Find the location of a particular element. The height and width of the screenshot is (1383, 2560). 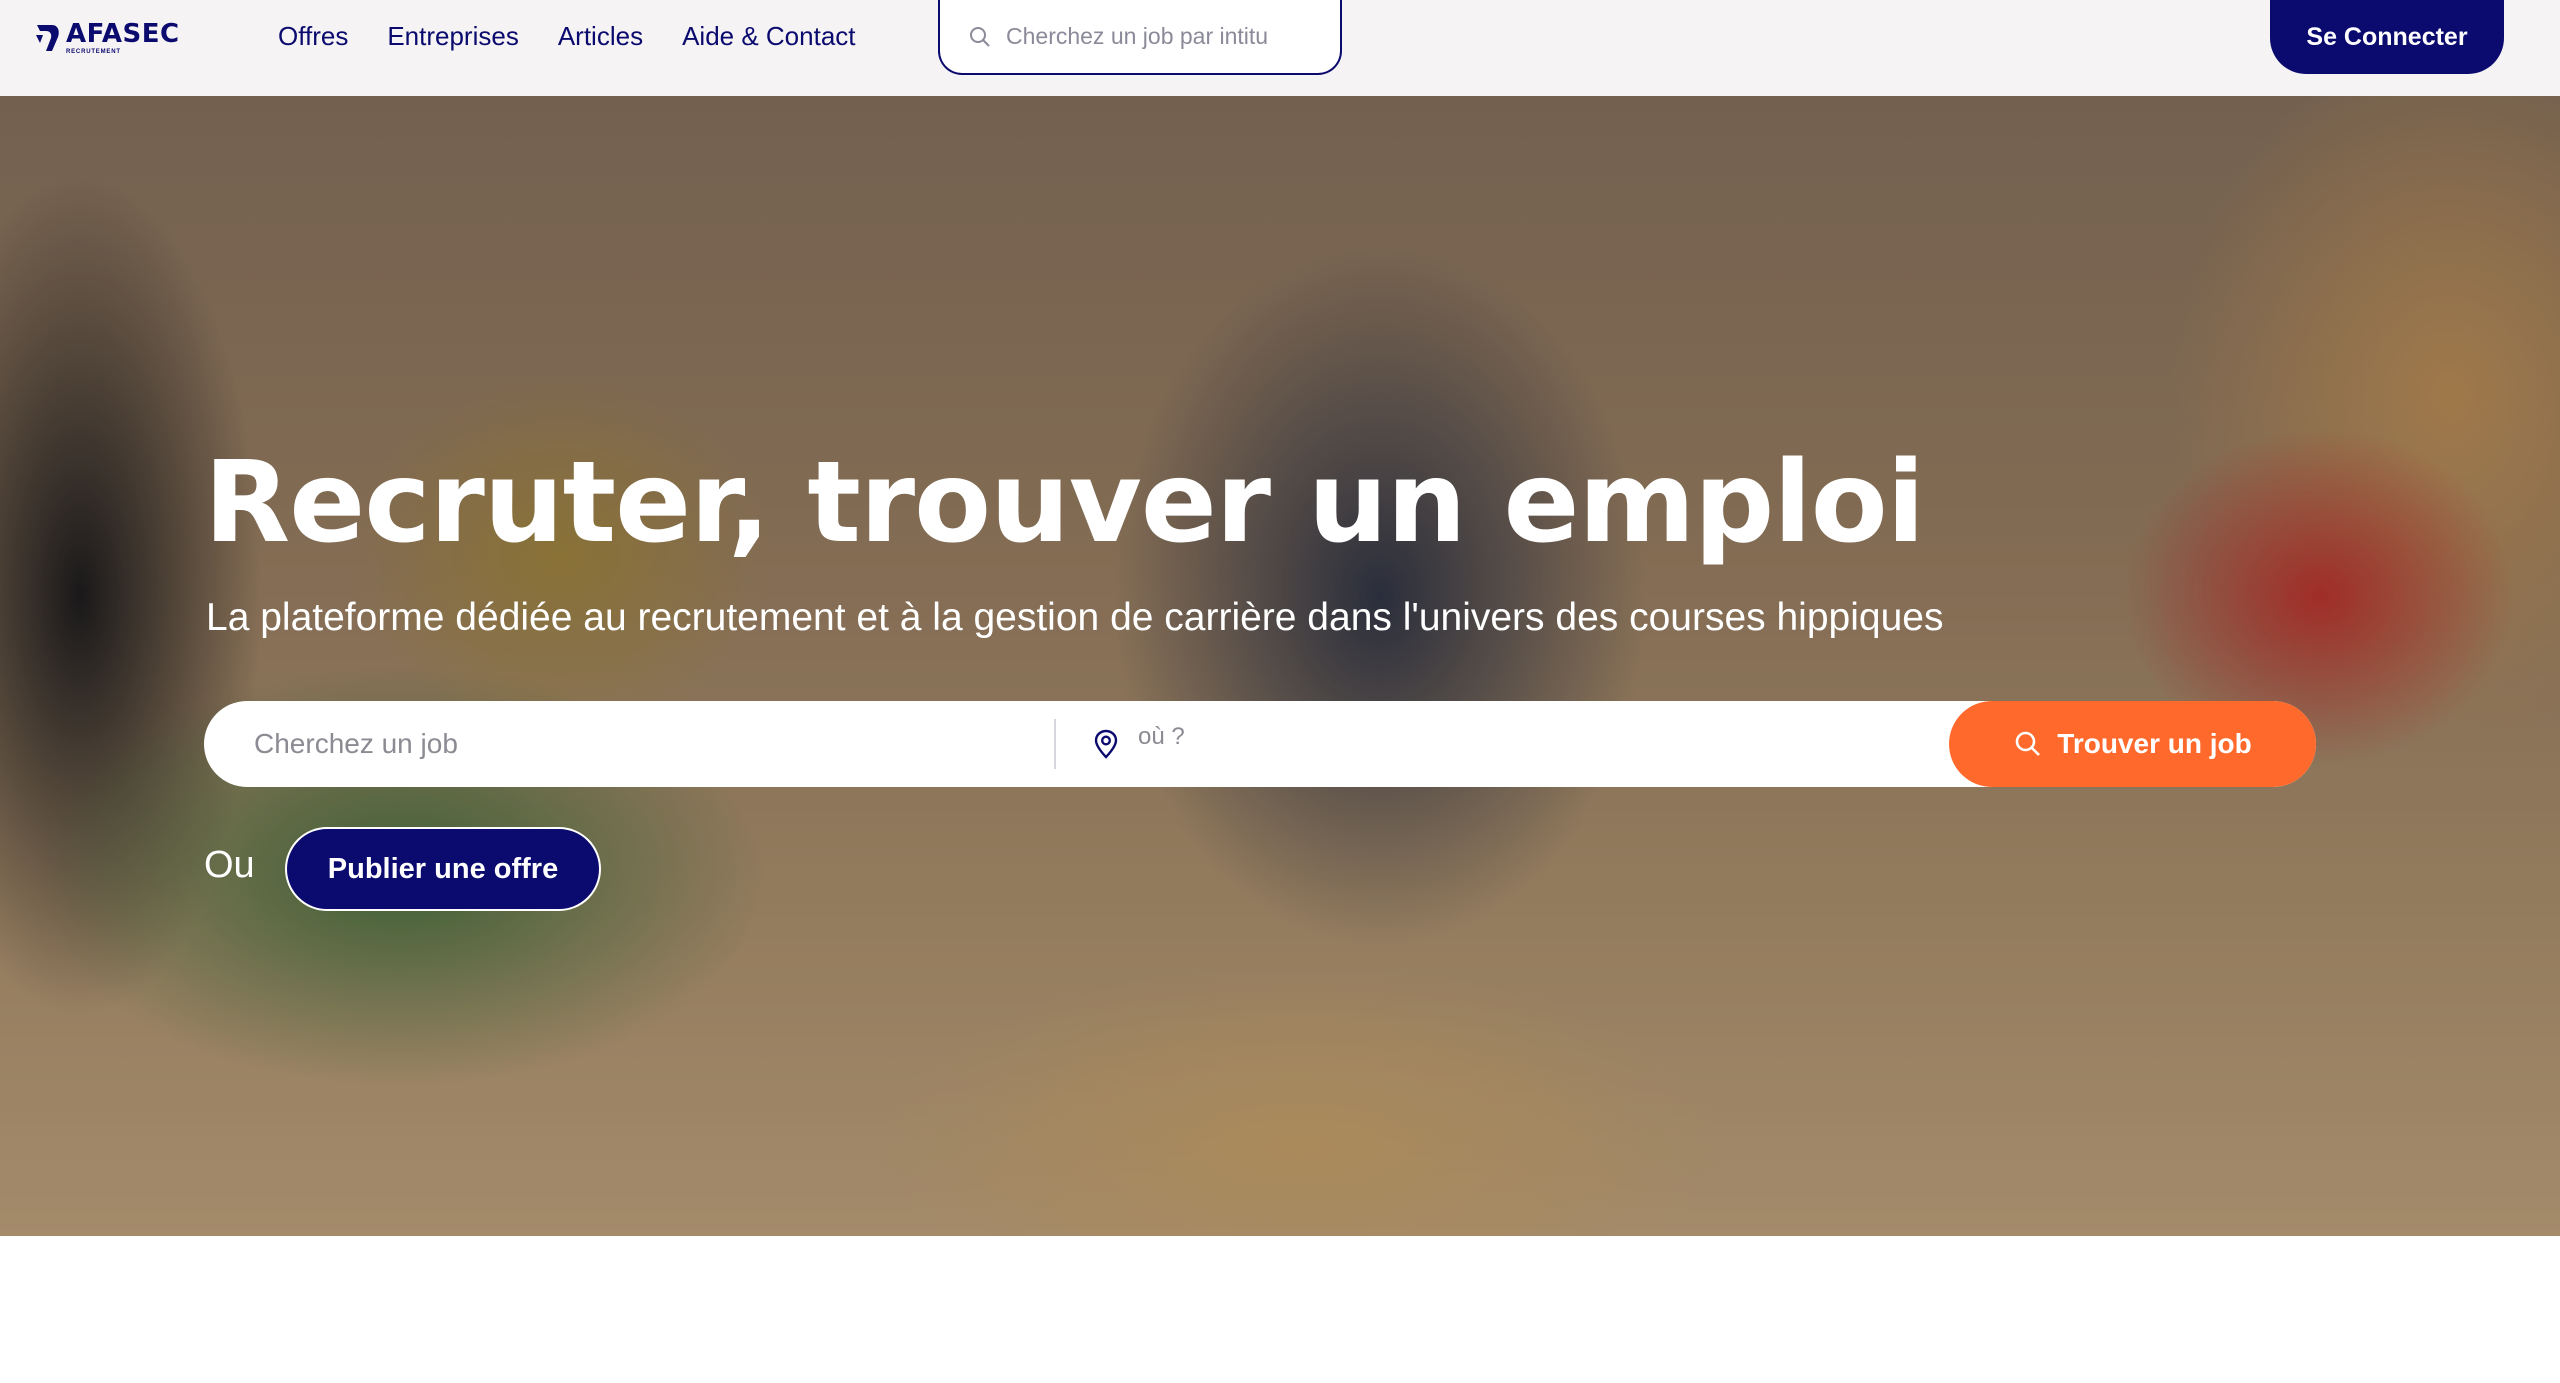

afasec-logo: AFASEC RECRUTEMENT is located at coordinates (109, 38).